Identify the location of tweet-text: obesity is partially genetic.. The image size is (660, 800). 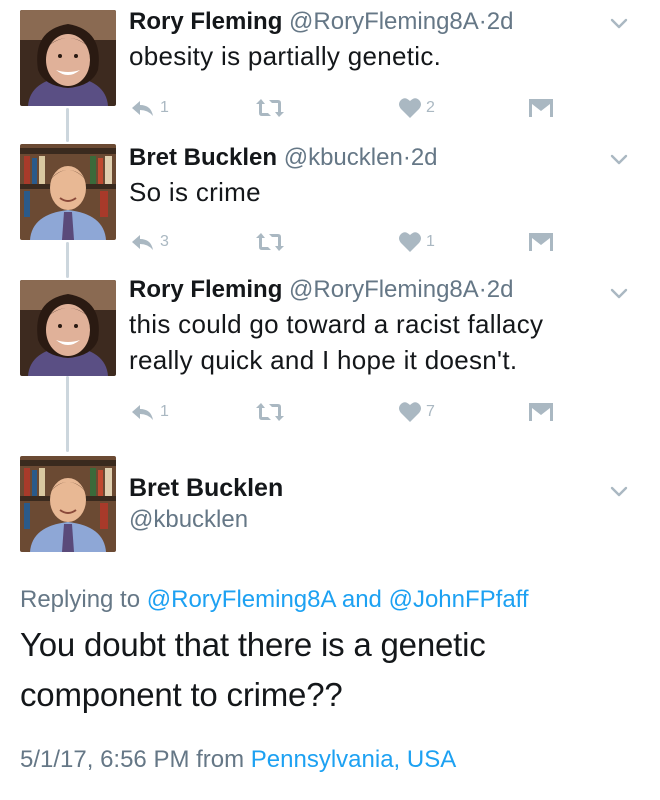
(374, 56).